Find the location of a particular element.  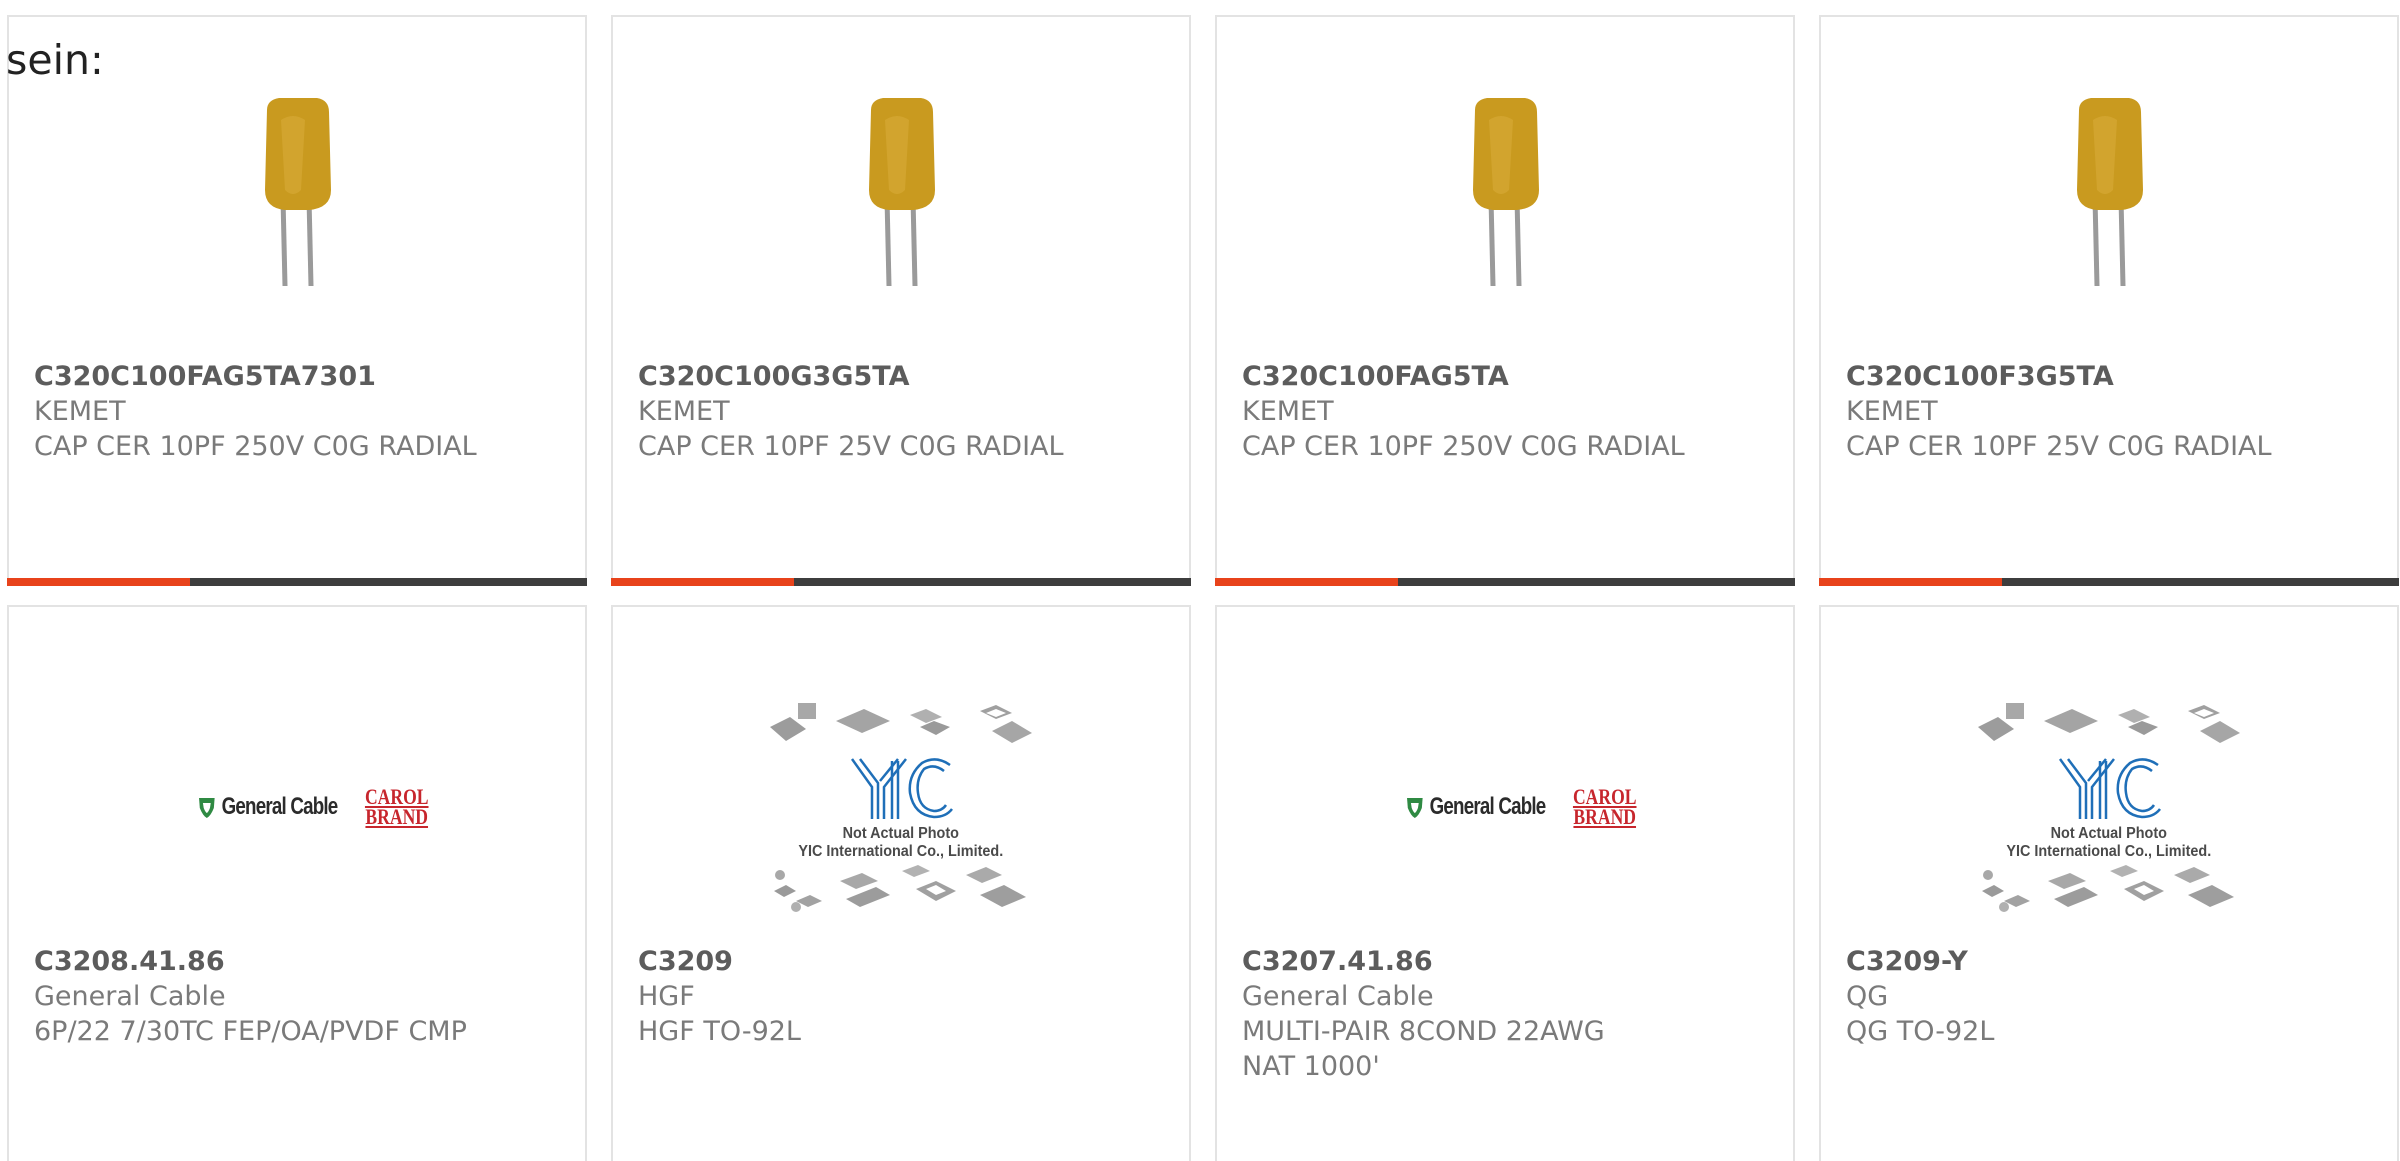

description: 6P/22 7/30TC FEP/OA/PVDF CMP is located at coordinates (250, 1031).